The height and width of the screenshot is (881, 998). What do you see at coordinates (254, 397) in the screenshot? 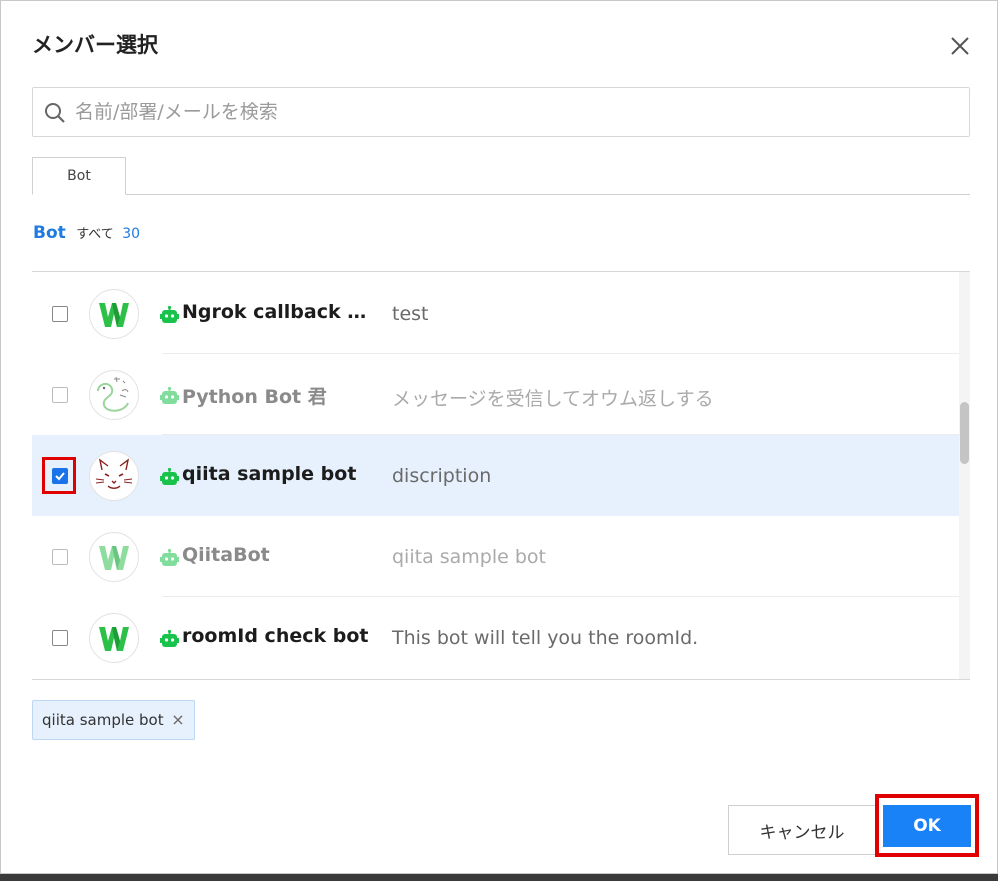
I see `member-name: Python Bot 君` at bounding box center [254, 397].